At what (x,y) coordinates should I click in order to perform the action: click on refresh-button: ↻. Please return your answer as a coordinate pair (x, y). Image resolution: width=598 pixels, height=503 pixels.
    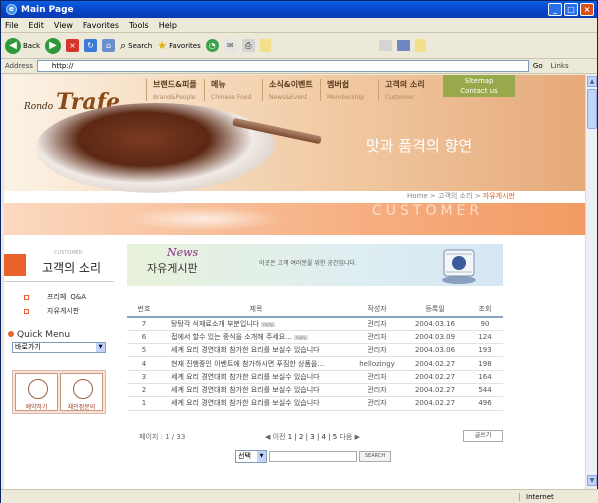
    Looking at the image, I should click on (90, 45).